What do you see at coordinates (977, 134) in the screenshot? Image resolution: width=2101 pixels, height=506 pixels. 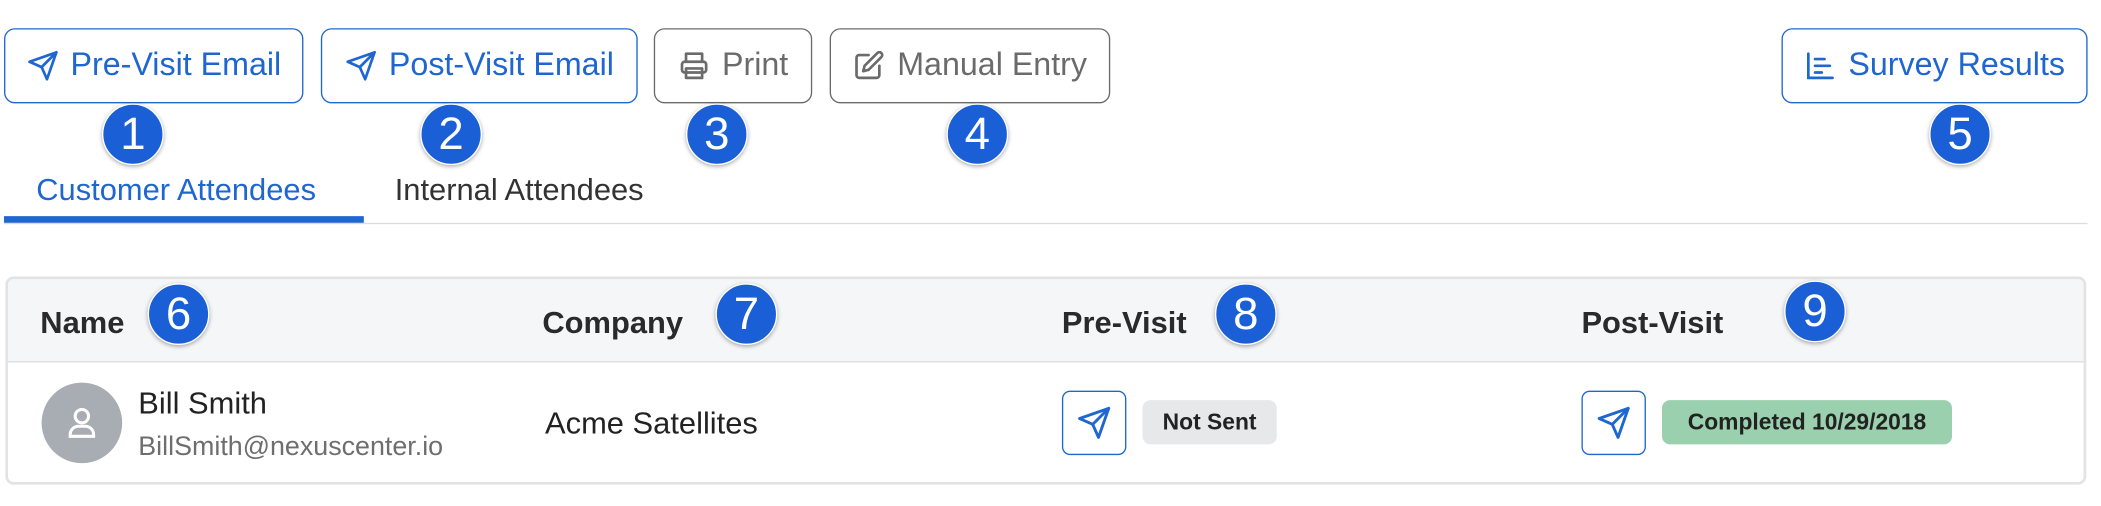 I see `callout-marker-4: 4` at bounding box center [977, 134].